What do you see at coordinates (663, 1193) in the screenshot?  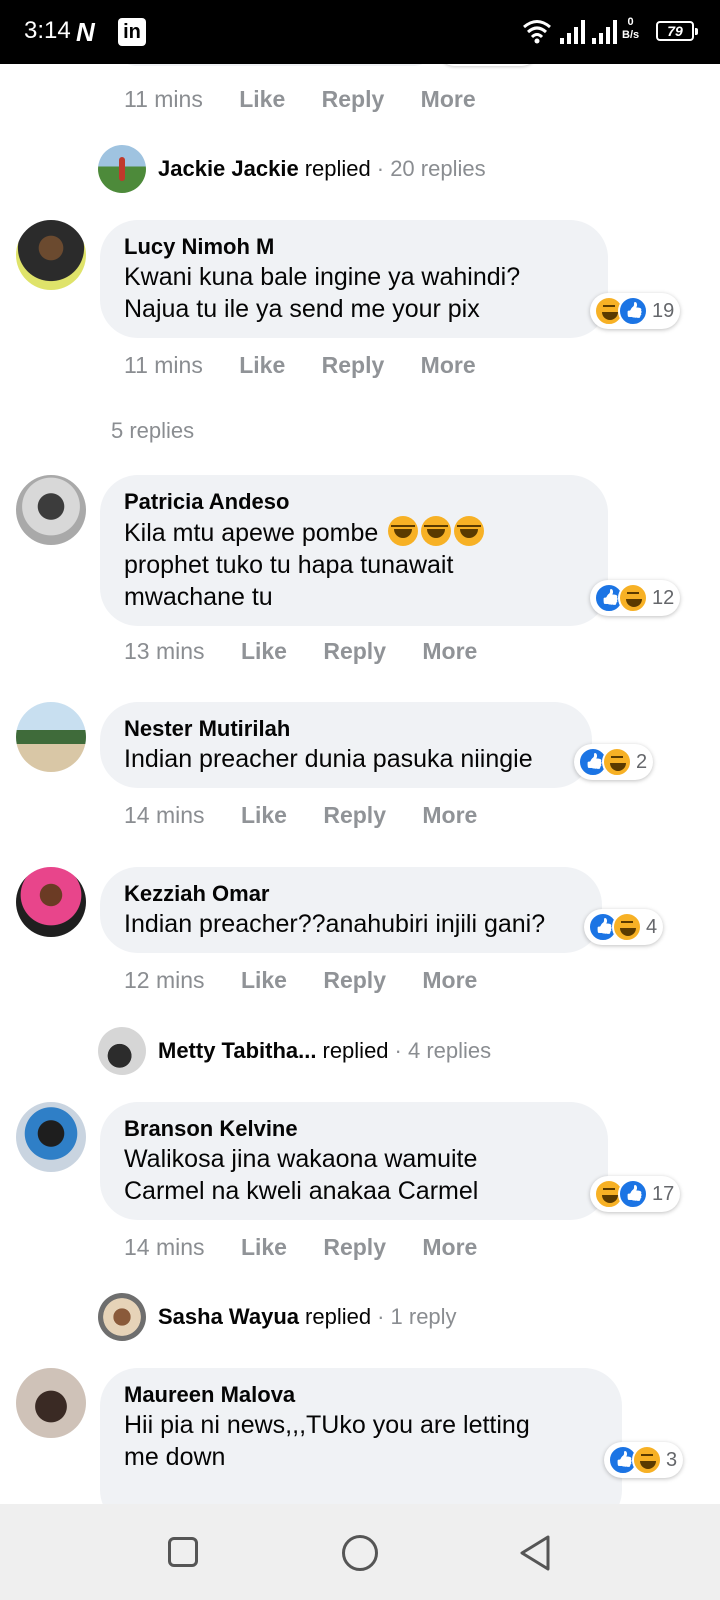 I see `reaction-count: 17` at bounding box center [663, 1193].